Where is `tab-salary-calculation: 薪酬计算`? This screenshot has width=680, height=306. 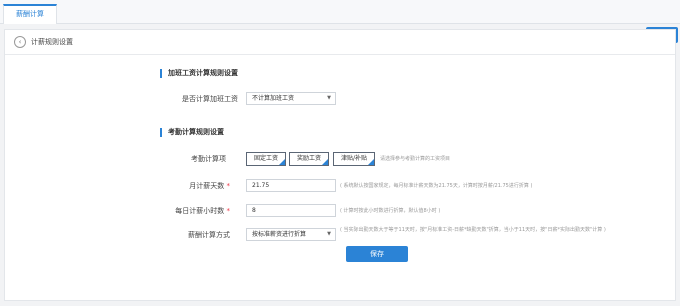
tab-salary-calculation: 薪酬计算 is located at coordinates (30, 14).